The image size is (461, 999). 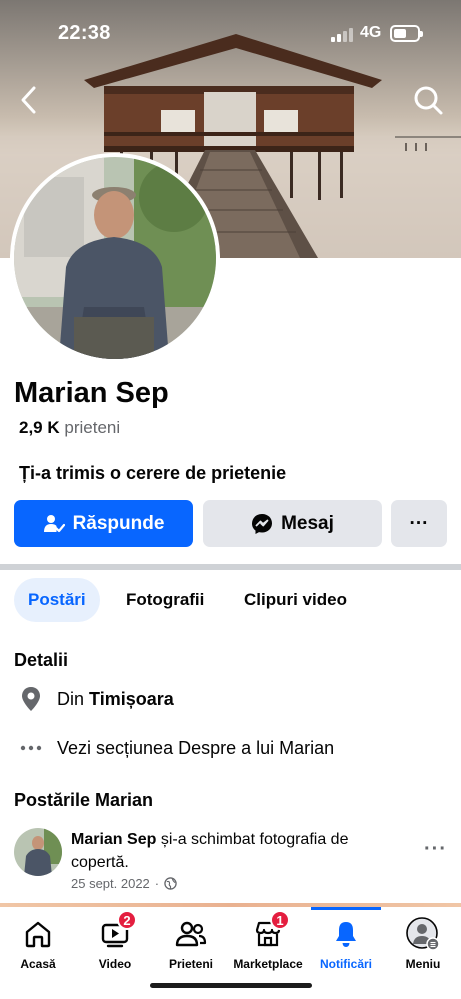 What do you see at coordinates (57, 600) in the screenshot?
I see `tab-posts: Postări` at bounding box center [57, 600].